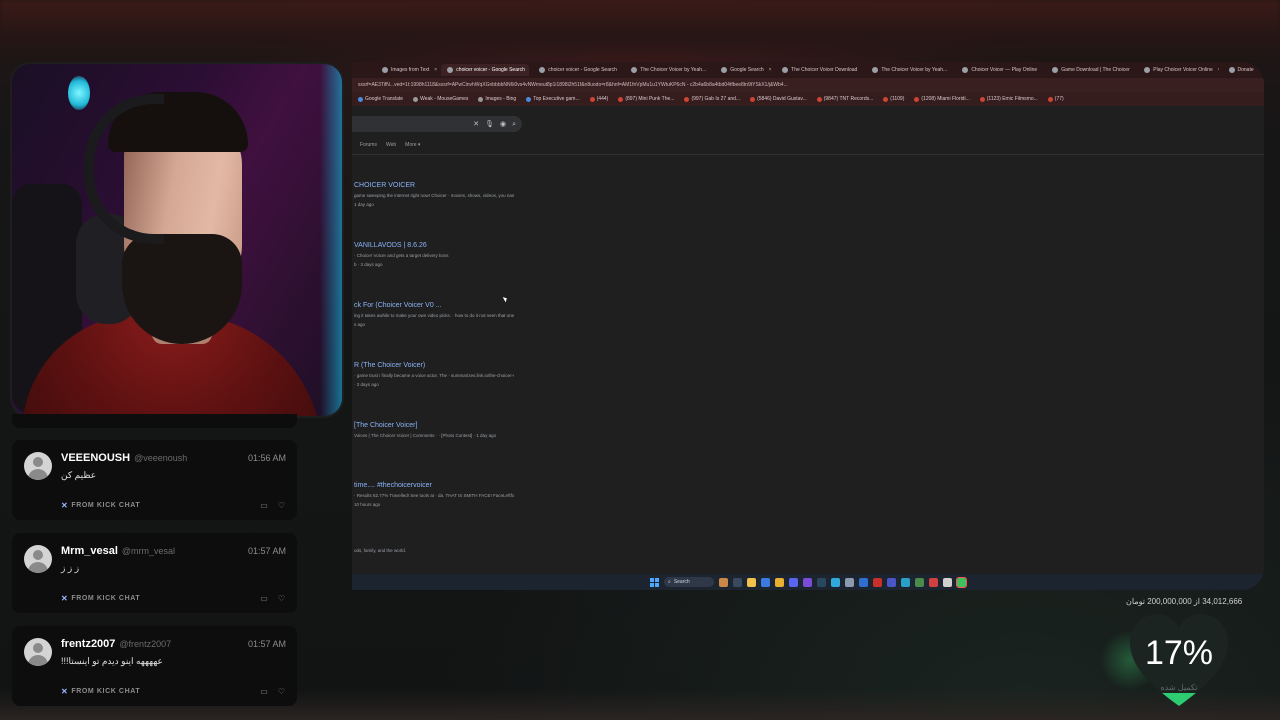 The width and height of the screenshot is (1280, 720). Describe the element at coordinates (999, 70) in the screenshot. I see `browser-tab: Choicer Voicer — Play Online×` at that location.